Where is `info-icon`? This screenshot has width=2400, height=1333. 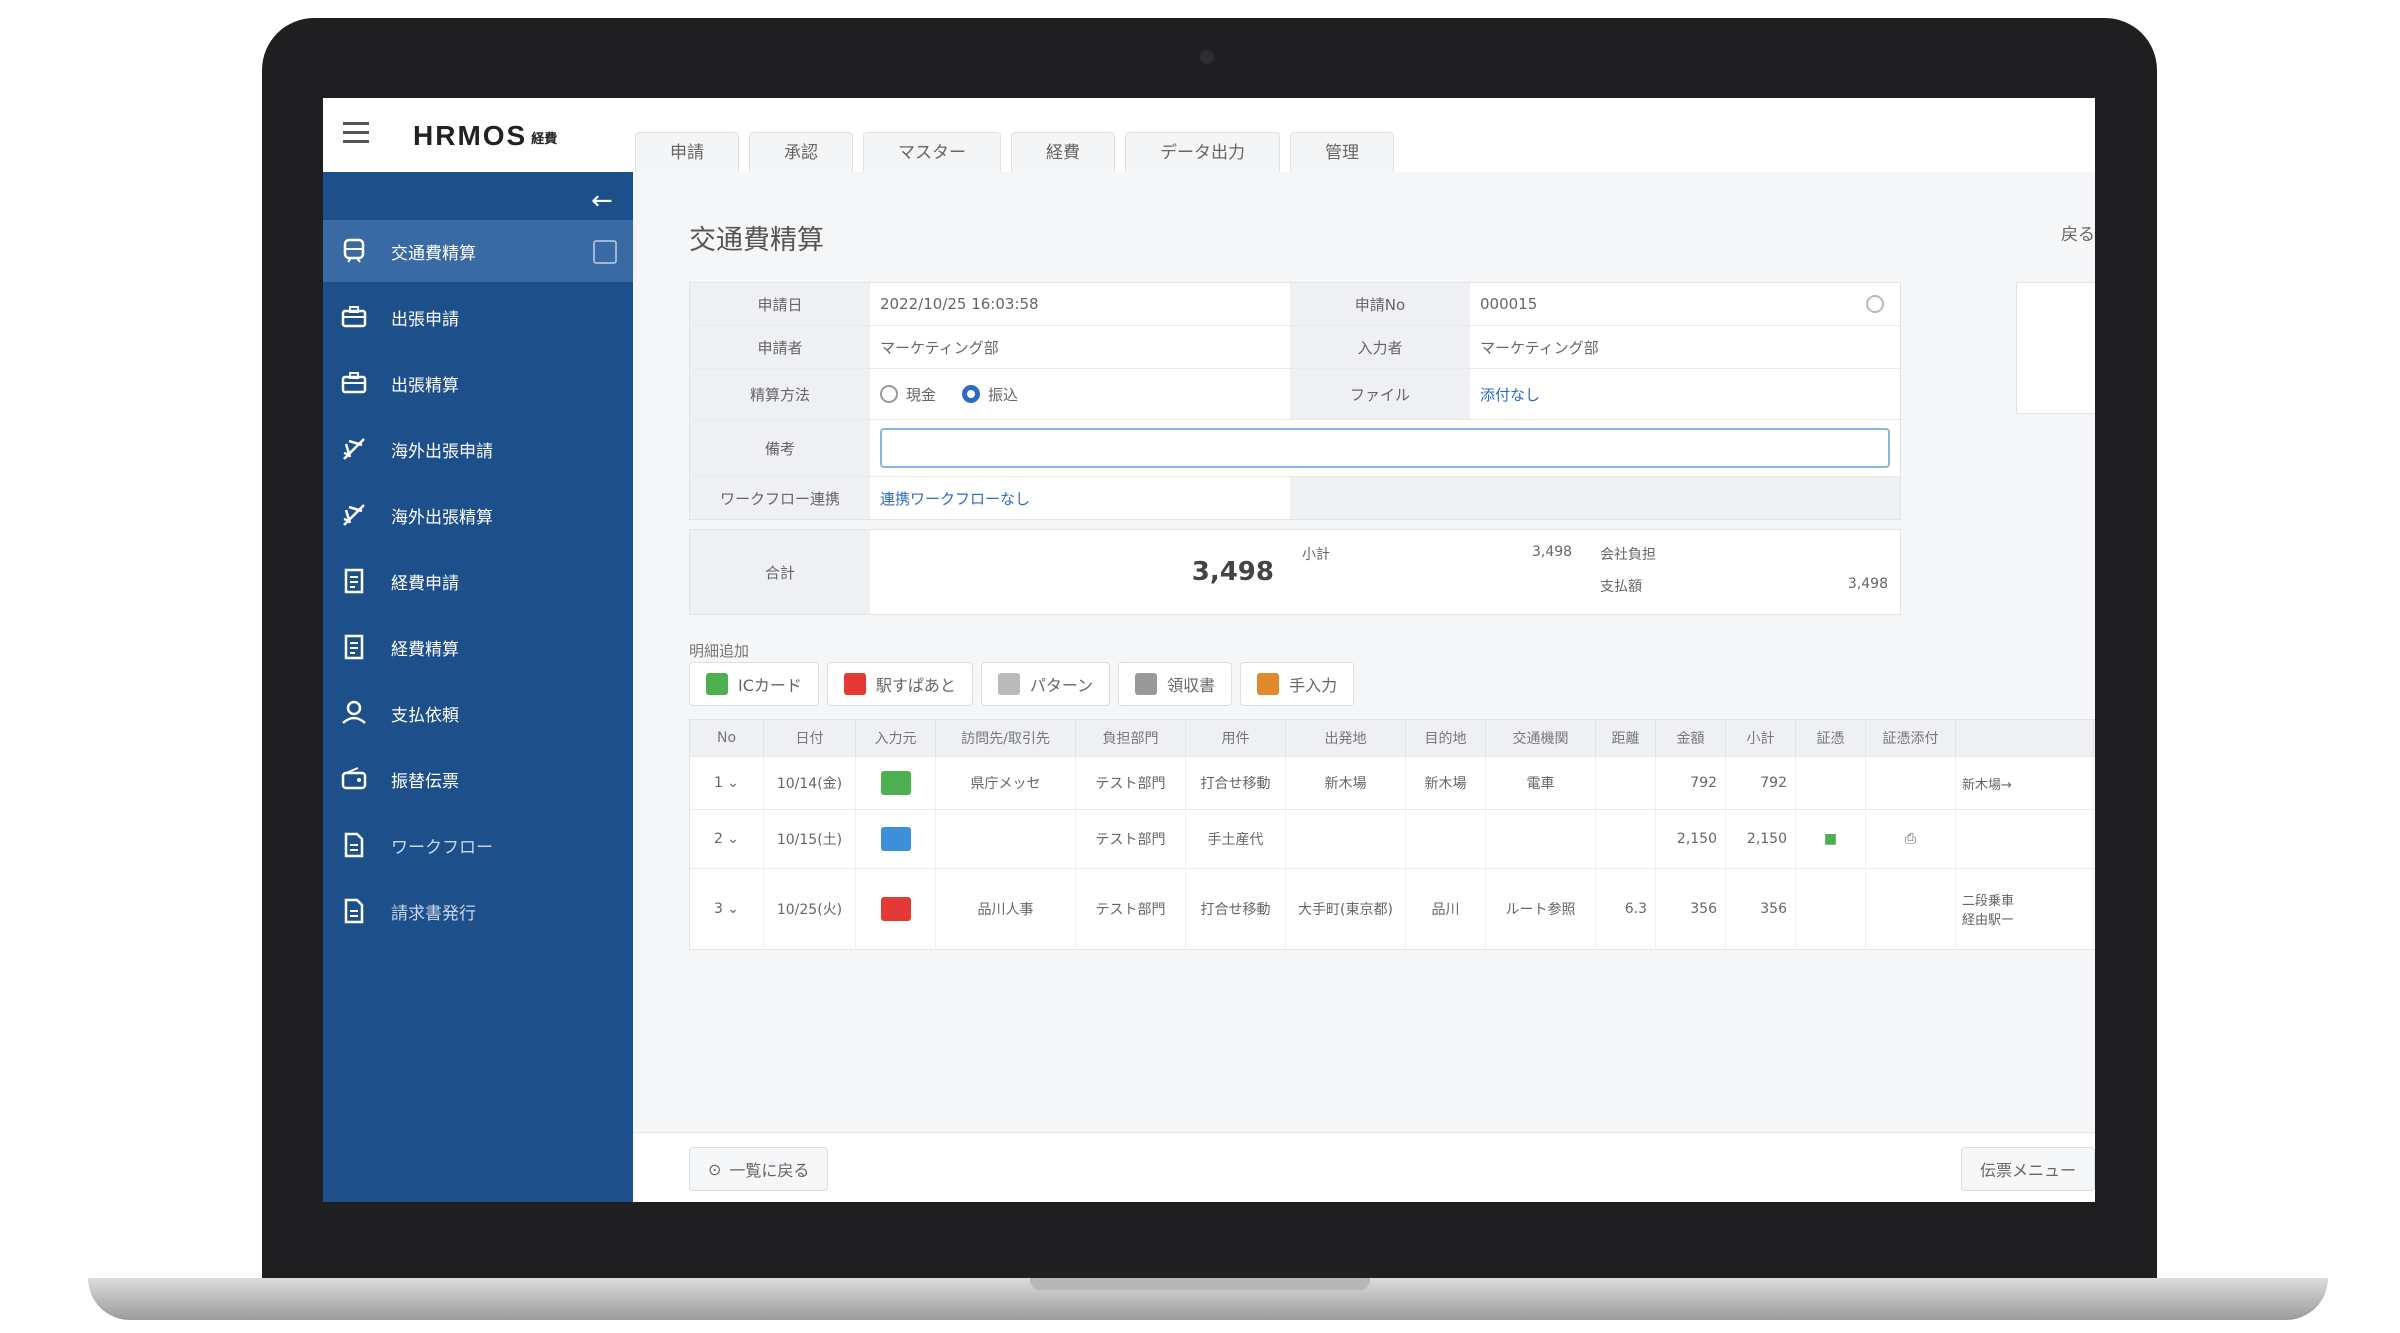
info-icon is located at coordinates (1875, 304).